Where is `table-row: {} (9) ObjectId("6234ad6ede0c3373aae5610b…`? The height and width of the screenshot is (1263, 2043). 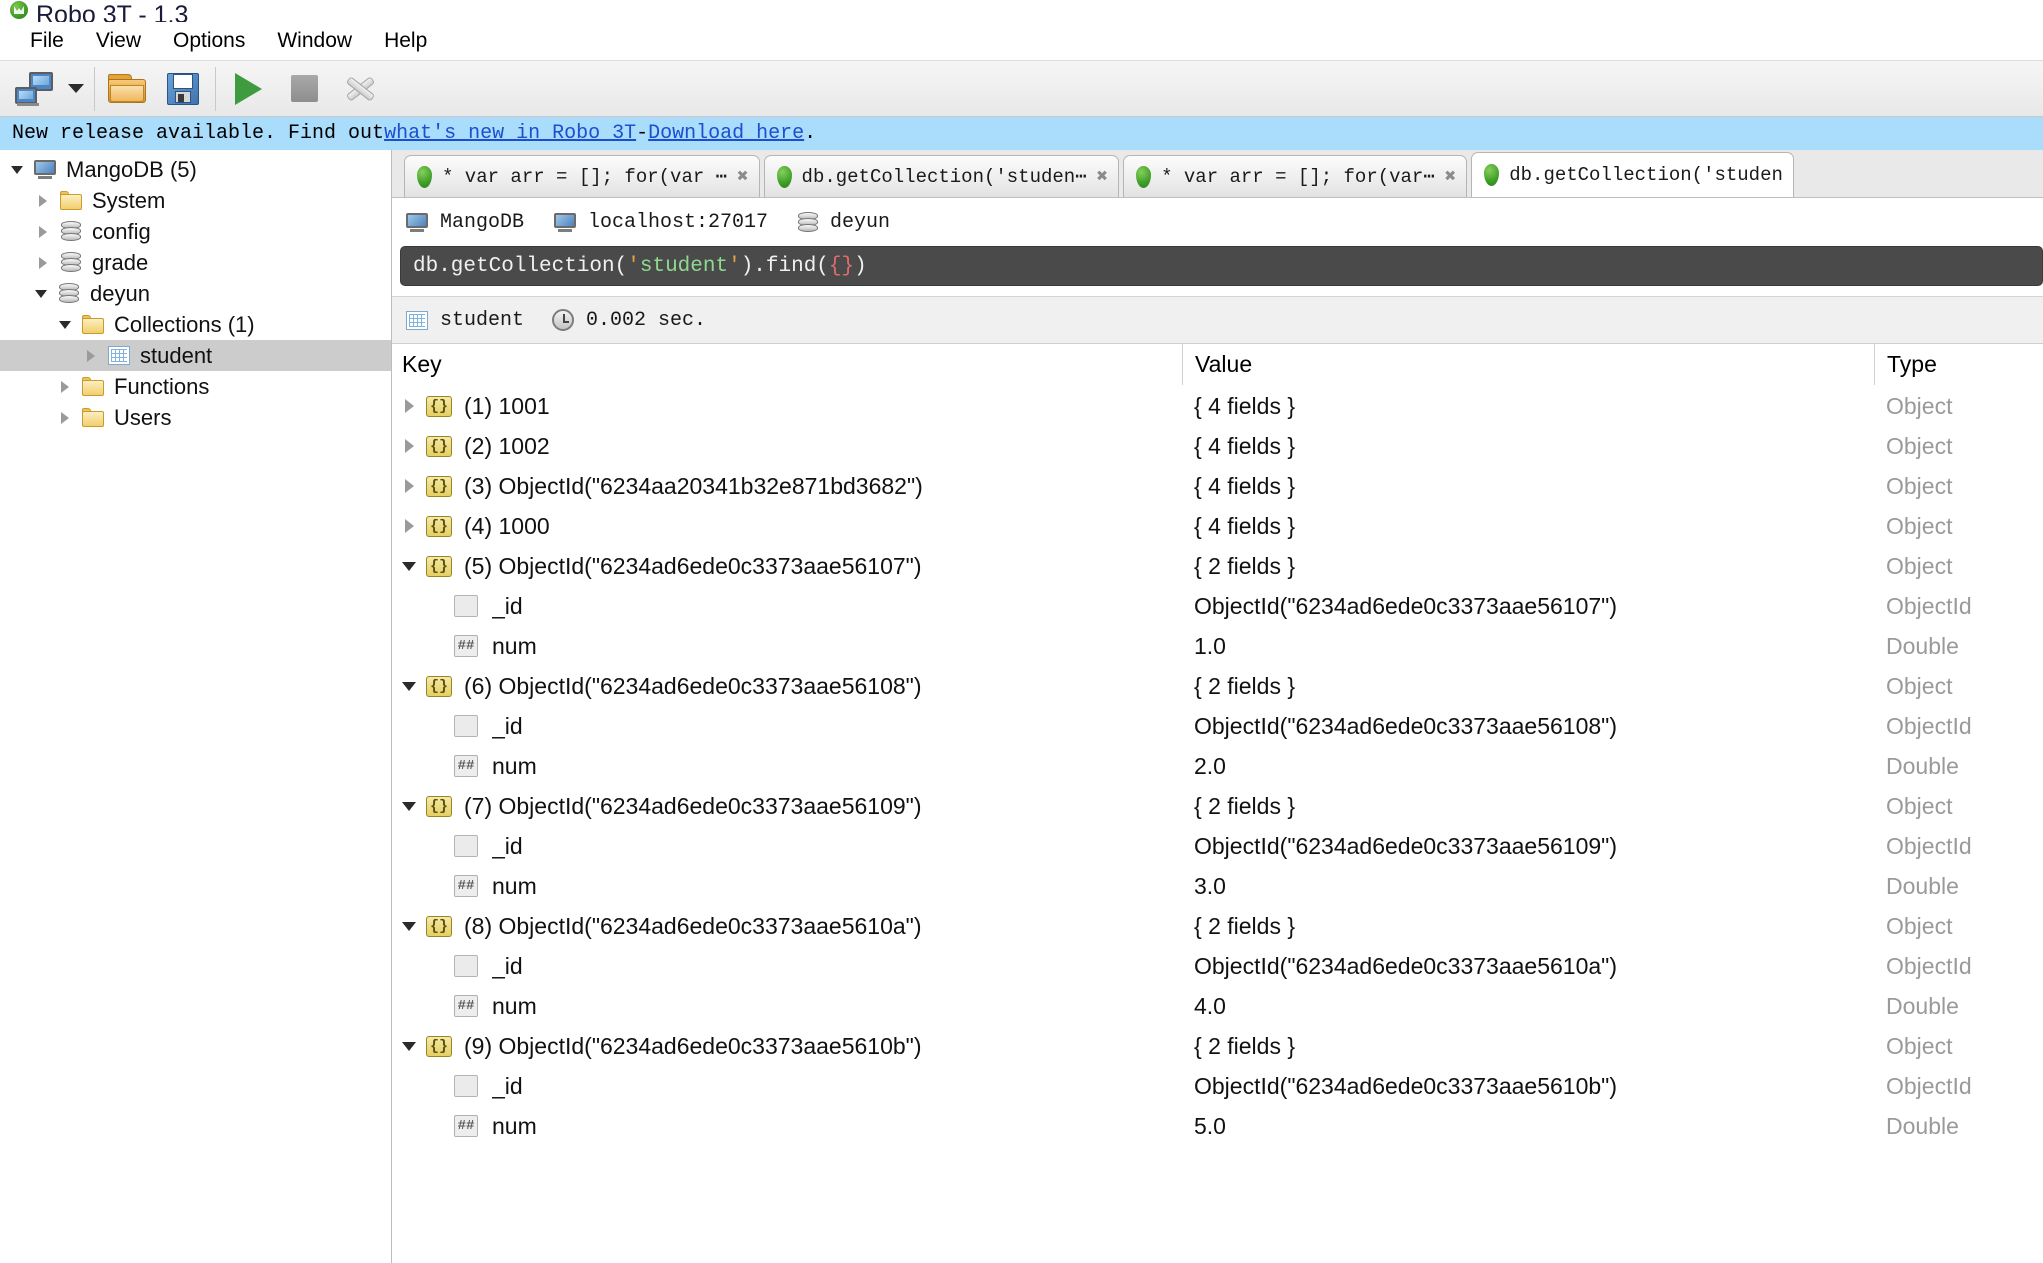 table-row: {} (9) ObjectId("6234ad6ede0c3373aae5610b… is located at coordinates (1217, 1046).